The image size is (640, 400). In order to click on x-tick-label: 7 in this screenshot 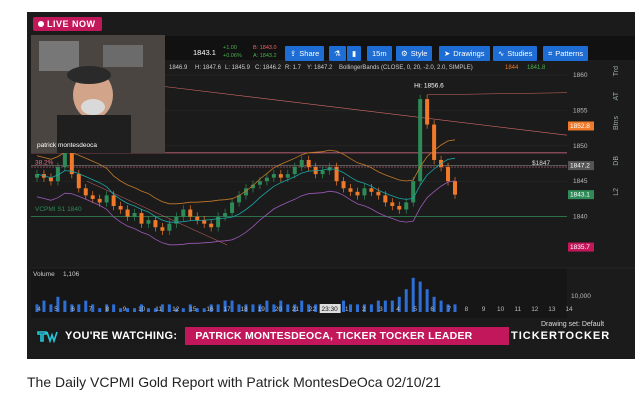, I will do `click(90, 309)`.